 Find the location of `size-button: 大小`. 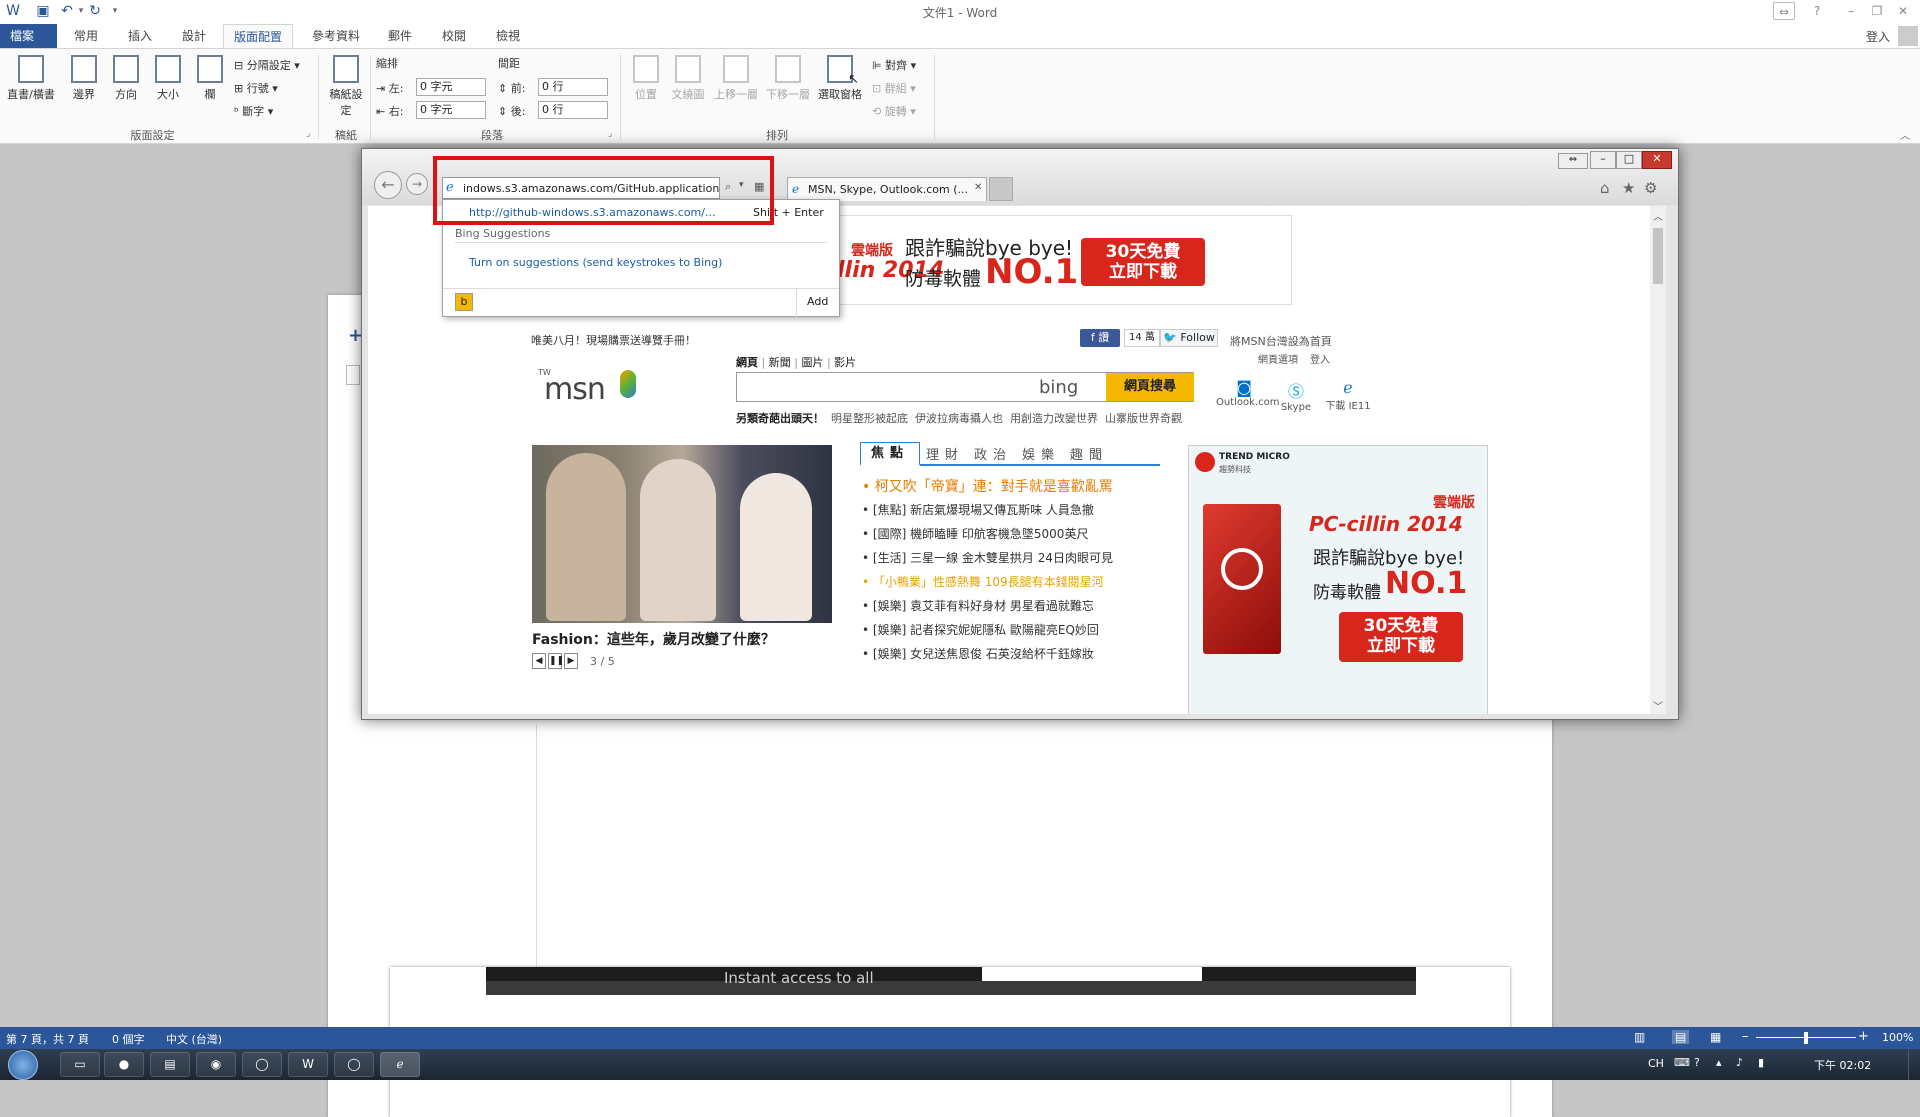

size-button: 大小 is located at coordinates (168, 78).